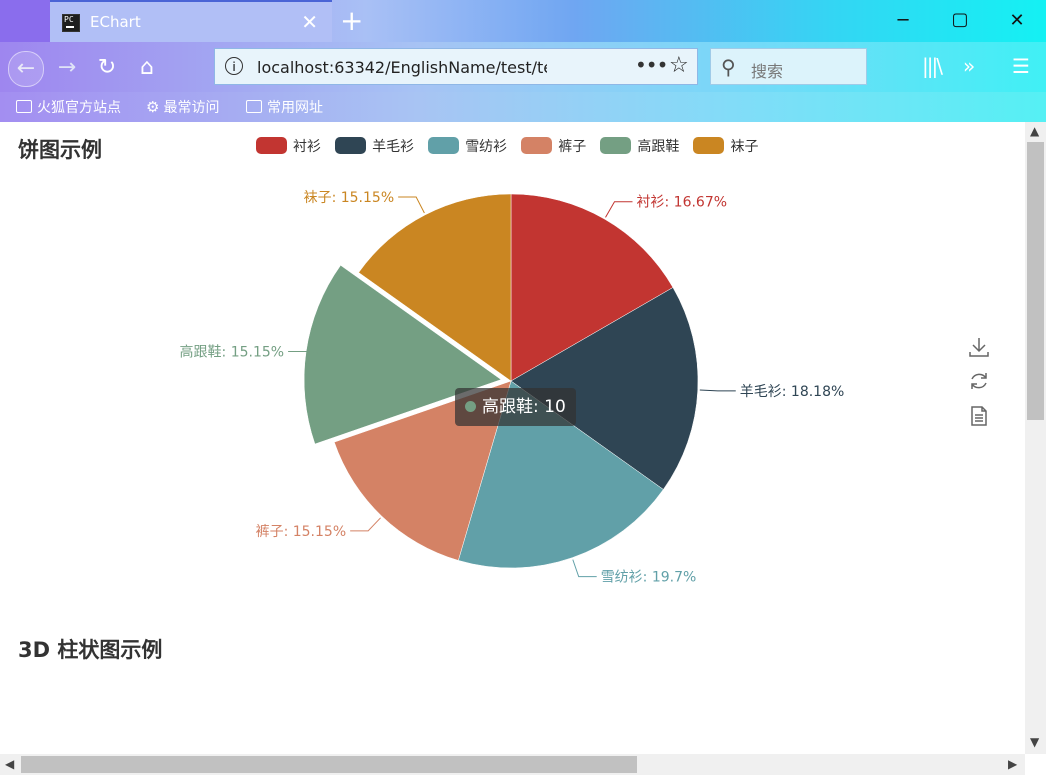 The image size is (1046, 775). Describe the element at coordinates (309, 22) in the screenshot. I see `close-tab-icon: ✕` at that location.